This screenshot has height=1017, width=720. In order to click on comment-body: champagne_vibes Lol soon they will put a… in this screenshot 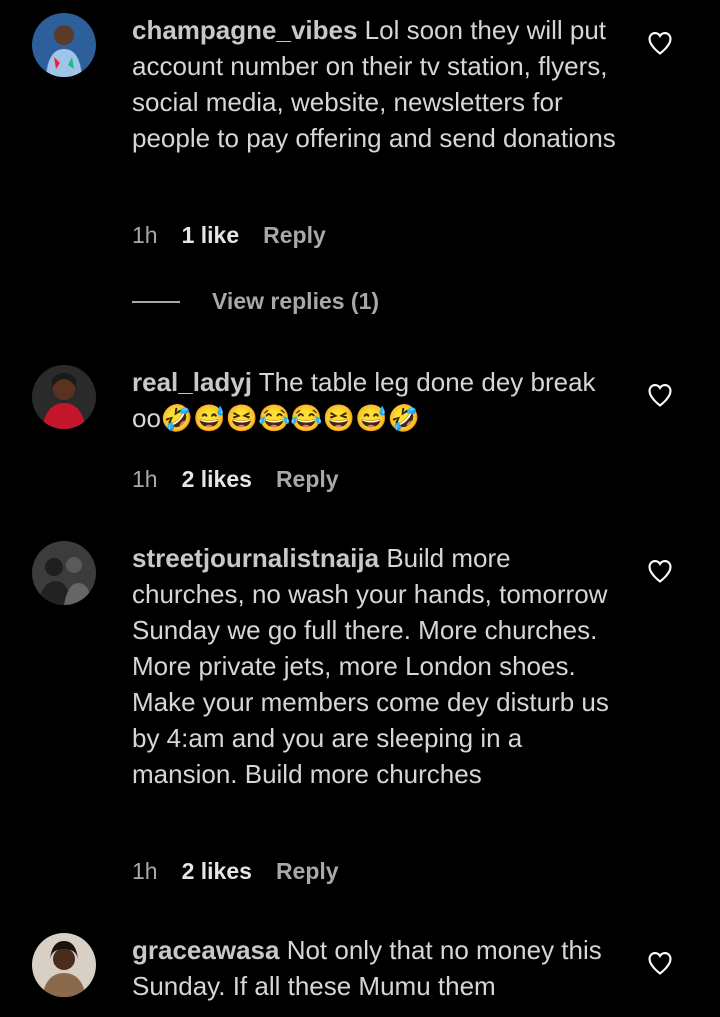, I will do `click(377, 84)`.